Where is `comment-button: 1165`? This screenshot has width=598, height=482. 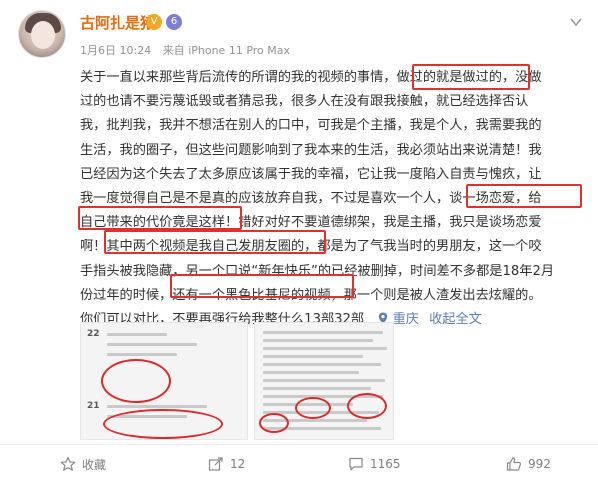
comment-button: 1165 is located at coordinates (374, 463).